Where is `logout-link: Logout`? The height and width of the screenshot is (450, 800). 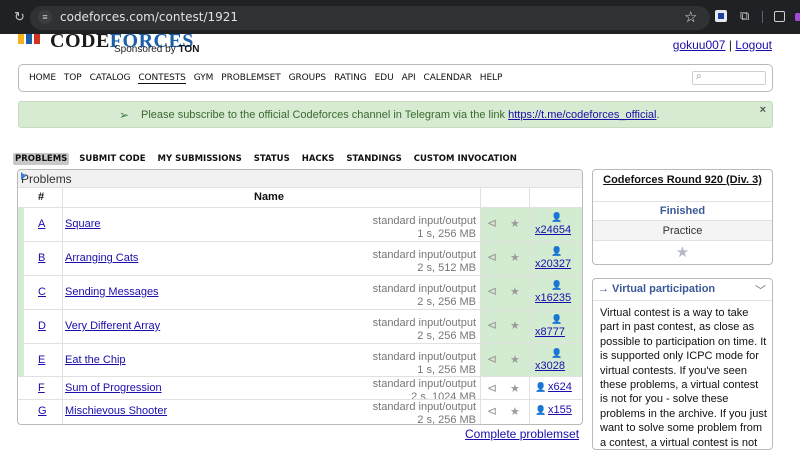 logout-link: Logout is located at coordinates (753, 45).